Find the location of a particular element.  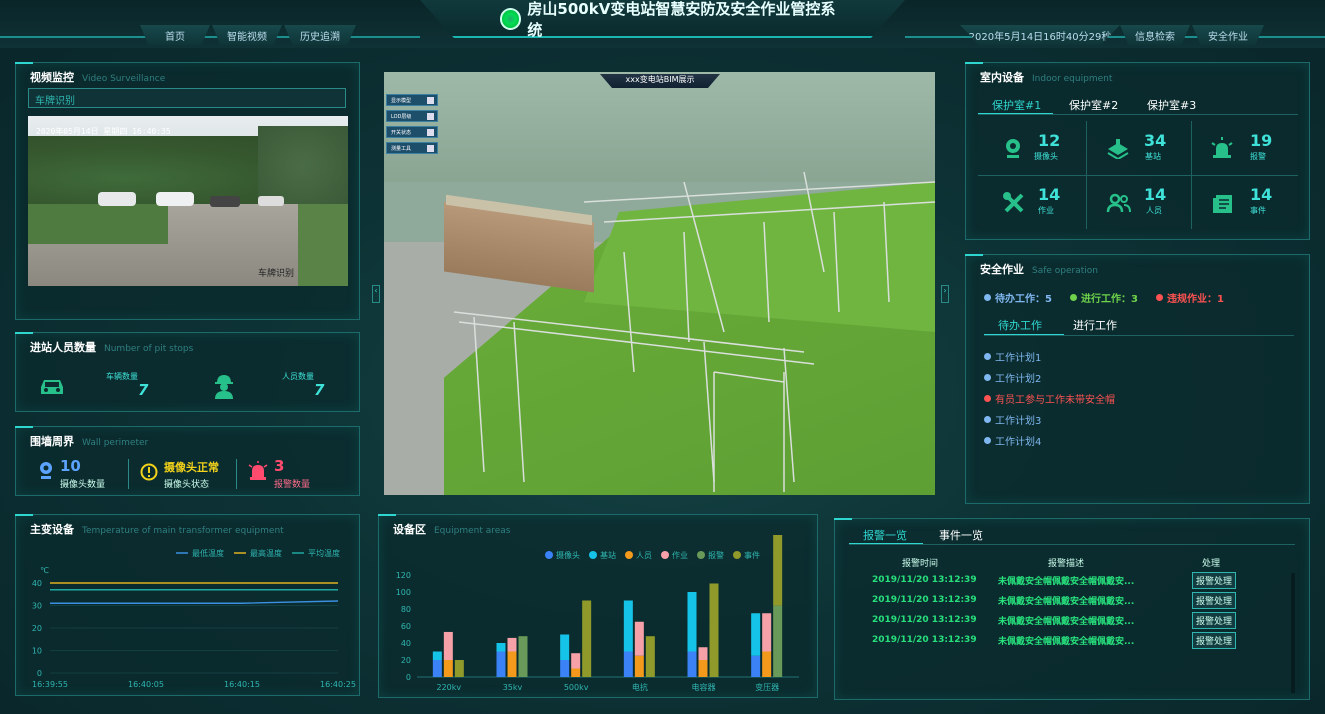

y-tick-label: 60 is located at coordinates (406, 626).